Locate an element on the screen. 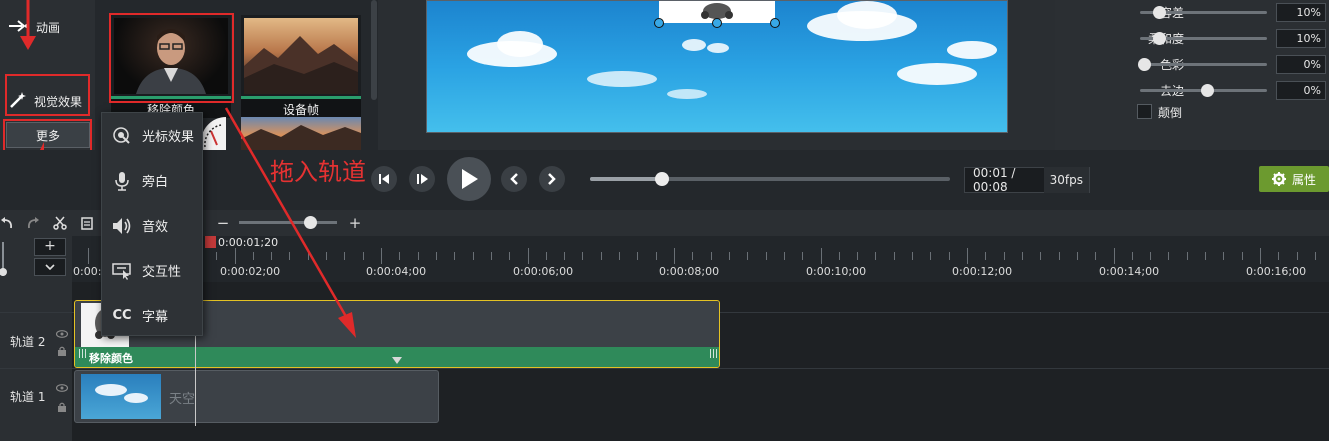  step-back-icon is located at coordinates (384, 179).